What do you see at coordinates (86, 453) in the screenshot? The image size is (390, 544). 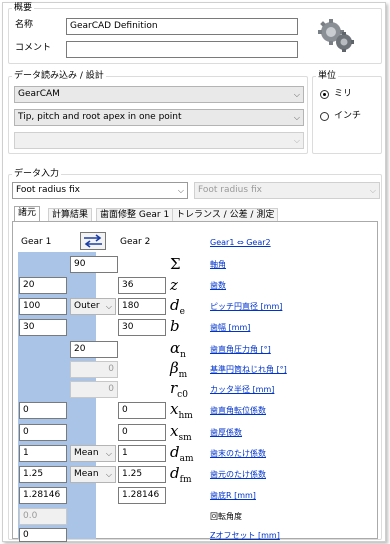 I see `addendum-mode-value: Mean` at bounding box center [86, 453].